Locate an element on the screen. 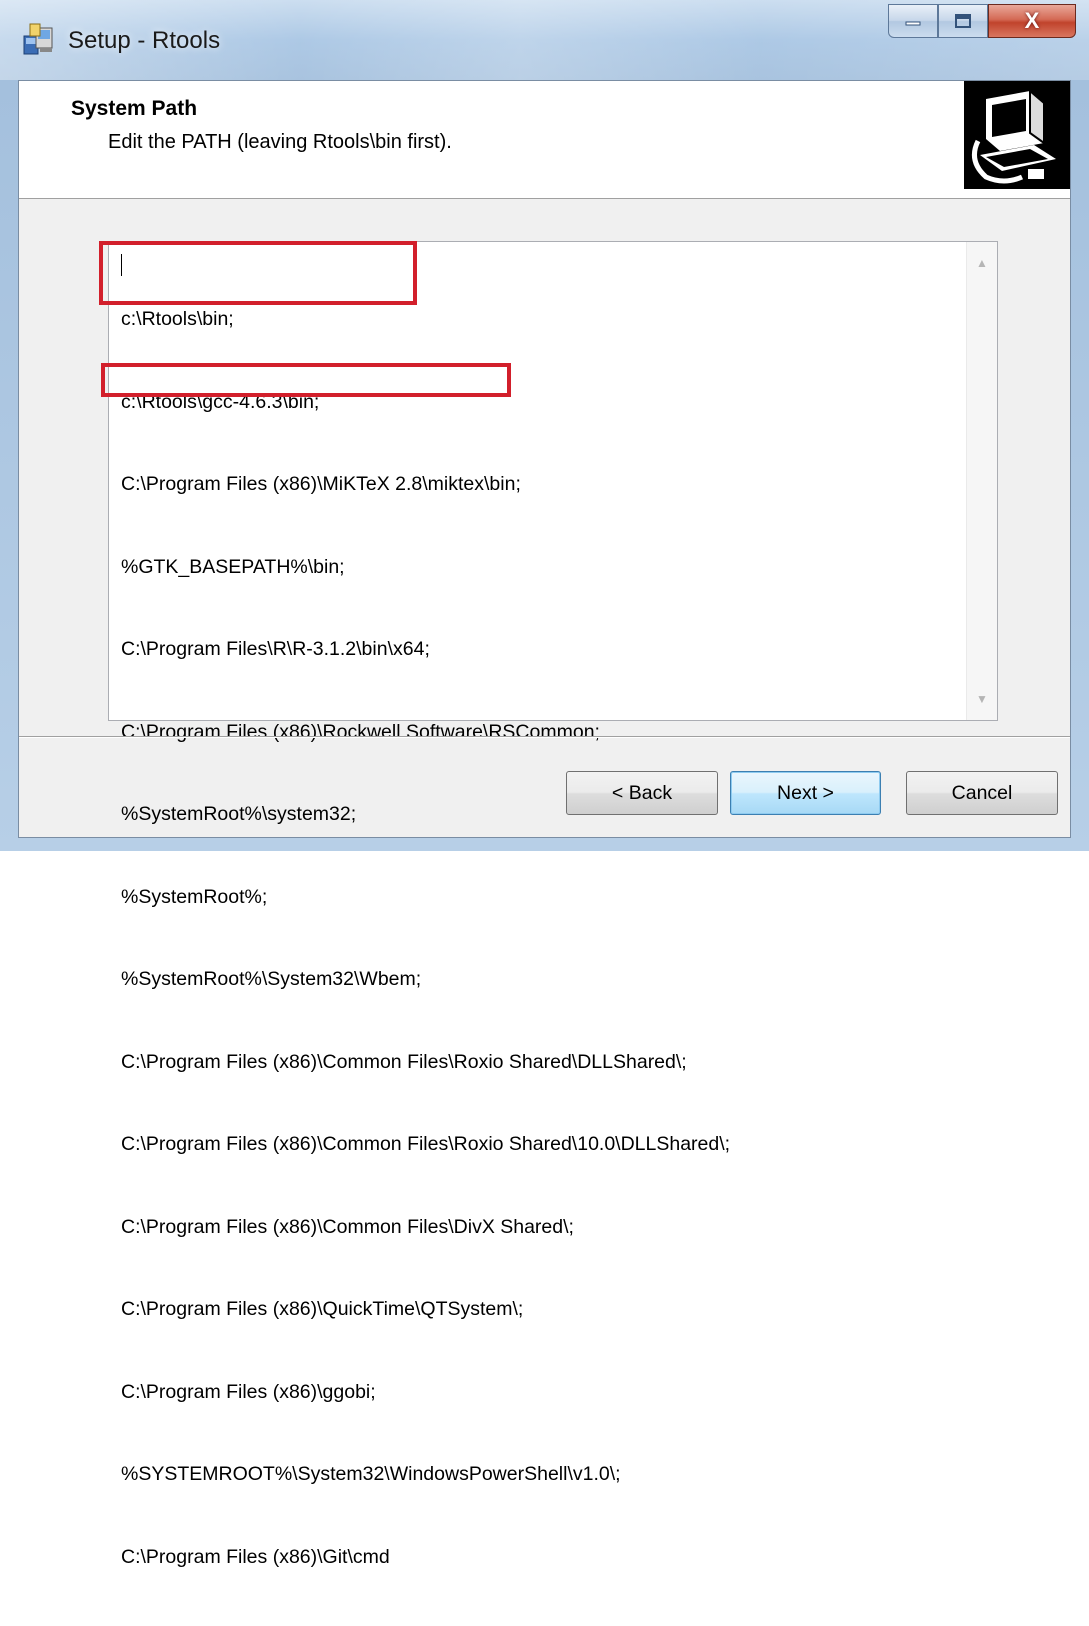  annotation-highlight-r-bin is located at coordinates (306, 380).